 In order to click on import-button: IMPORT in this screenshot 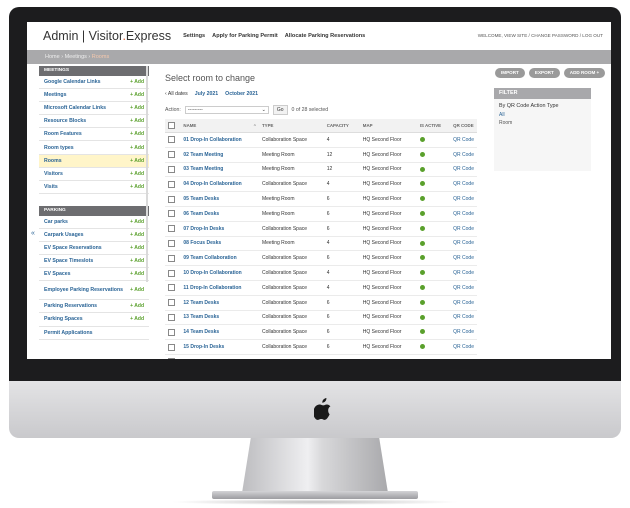, I will do `click(510, 73)`.